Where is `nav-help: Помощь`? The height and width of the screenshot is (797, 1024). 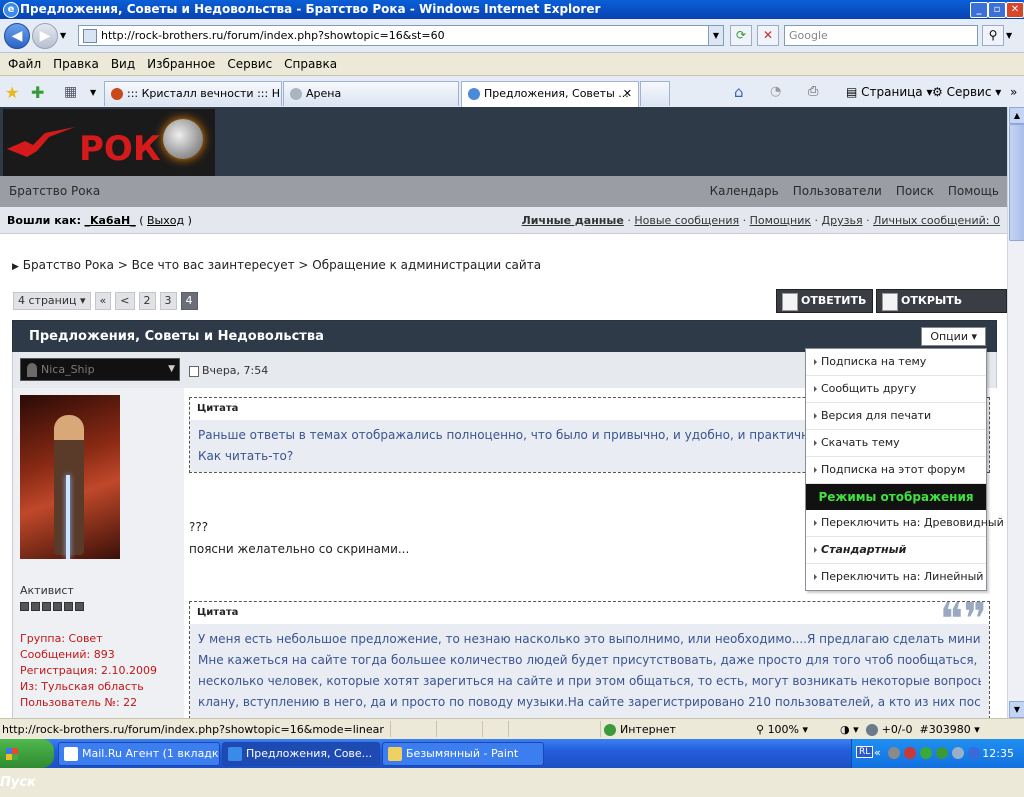 nav-help: Помощь is located at coordinates (973, 191).